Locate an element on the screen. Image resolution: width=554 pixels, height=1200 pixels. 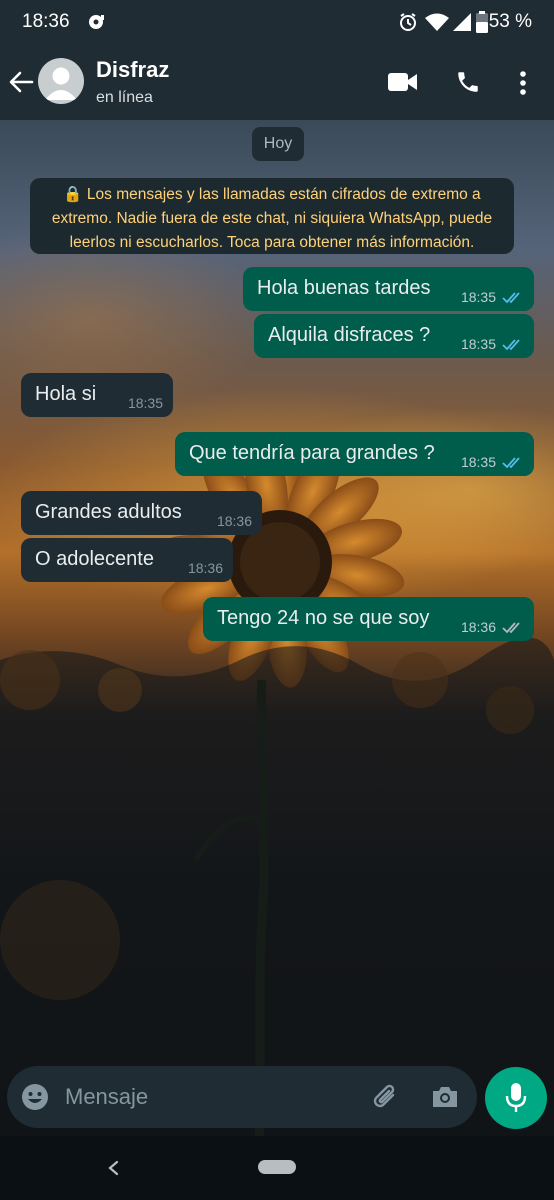
message-meta: 18:36 is located at coordinates (492, 627).